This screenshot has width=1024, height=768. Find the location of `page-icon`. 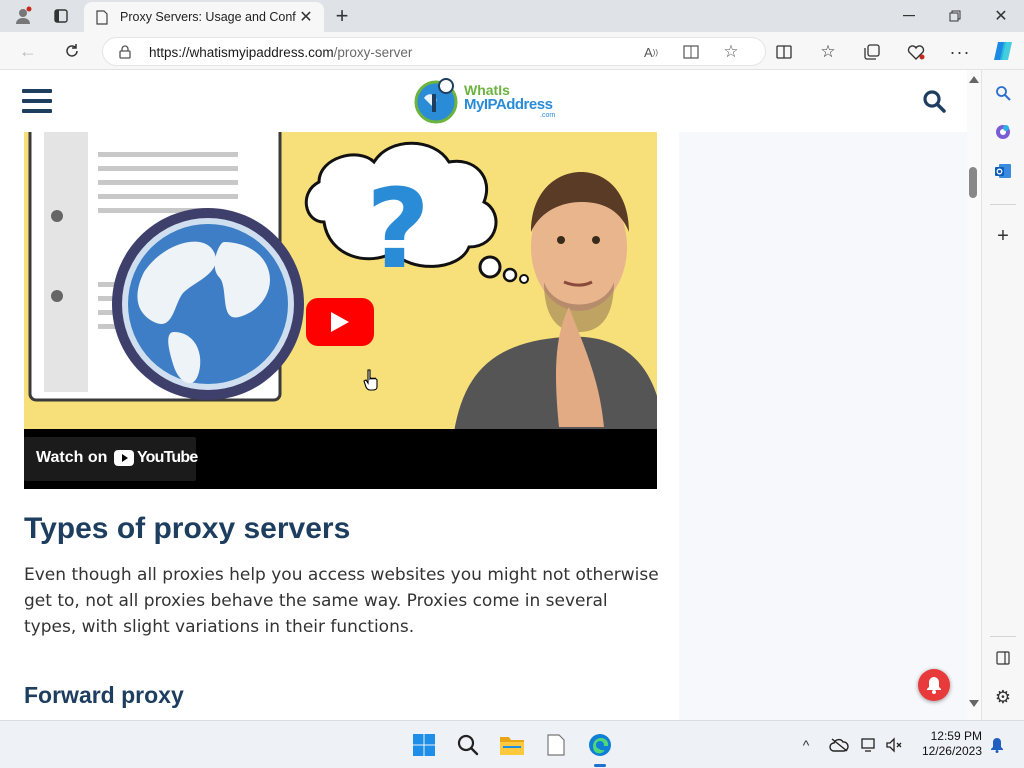

page-icon is located at coordinates (102, 17).